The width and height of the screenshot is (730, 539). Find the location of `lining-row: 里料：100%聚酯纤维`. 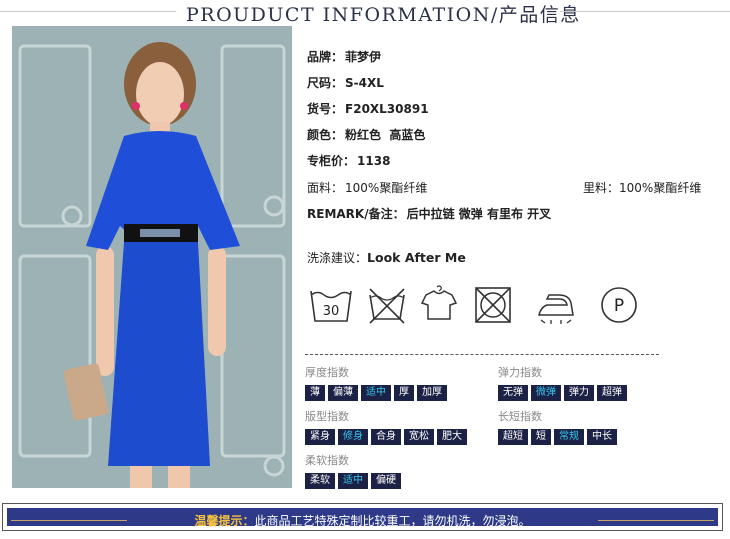

lining-row: 里料：100%聚酯纤维 is located at coordinates (642, 187).